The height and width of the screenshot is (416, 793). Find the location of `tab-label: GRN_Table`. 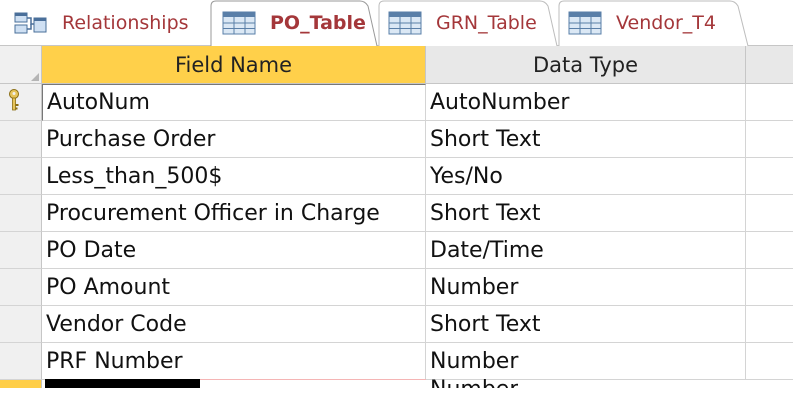

tab-label: GRN_Table is located at coordinates (486, 23).